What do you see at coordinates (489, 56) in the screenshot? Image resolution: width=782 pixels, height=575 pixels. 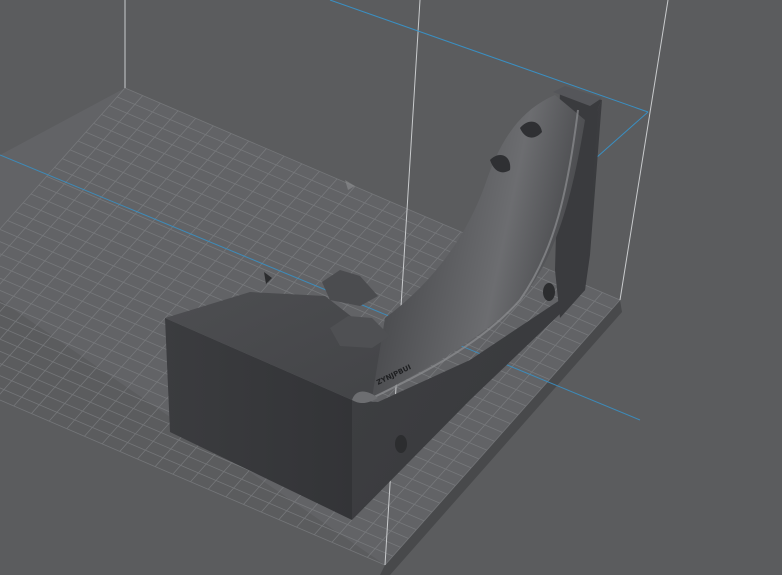 I see `volume-top-edge-right` at bounding box center [489, 56].